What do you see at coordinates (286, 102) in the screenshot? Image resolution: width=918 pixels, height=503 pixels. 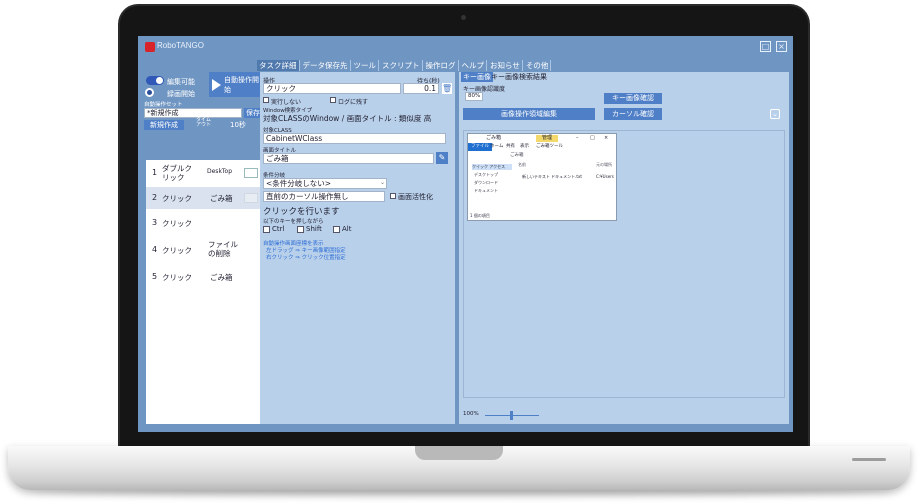 I see `no-exec-label: 実行しない` at bounding box center [286, 102].